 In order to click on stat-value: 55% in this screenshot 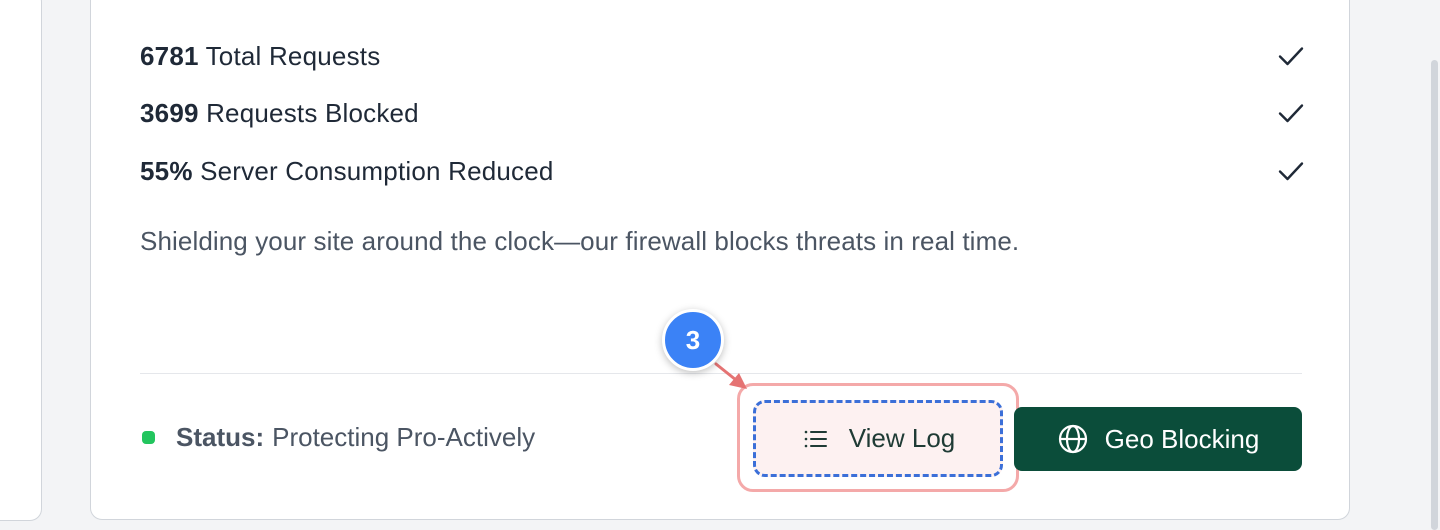, I will do `click(166, 170)`.